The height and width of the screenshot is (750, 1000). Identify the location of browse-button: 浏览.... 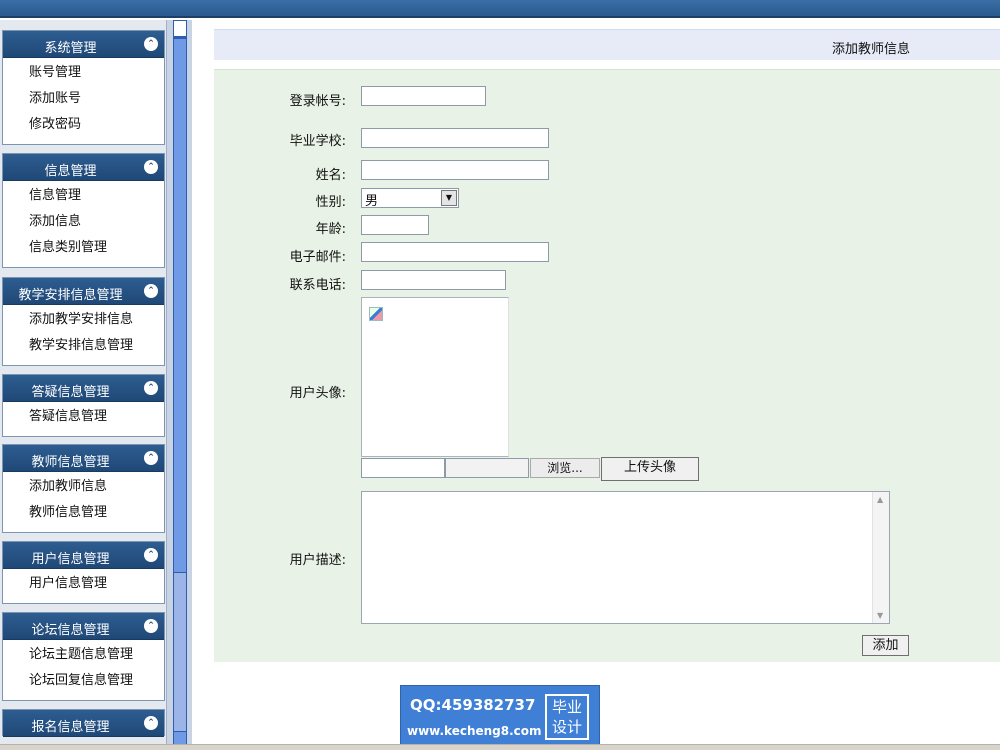
(565, 468).